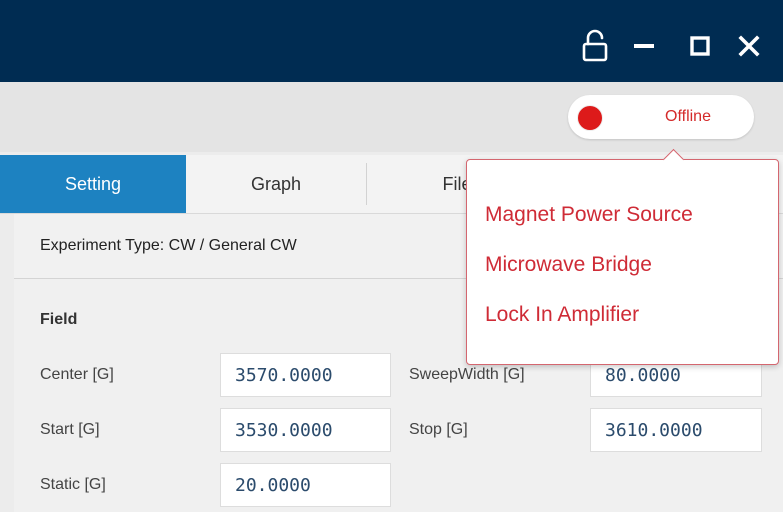  I want to click on menu-item-magnet-power-source: Magnet Power Source, so click(589, 215).